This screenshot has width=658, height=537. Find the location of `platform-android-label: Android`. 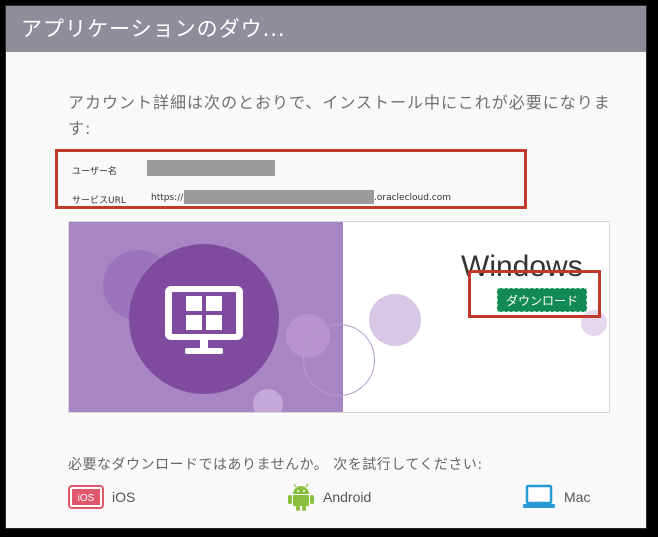

platform-android-label: Android is located at coordinates (347, 497).